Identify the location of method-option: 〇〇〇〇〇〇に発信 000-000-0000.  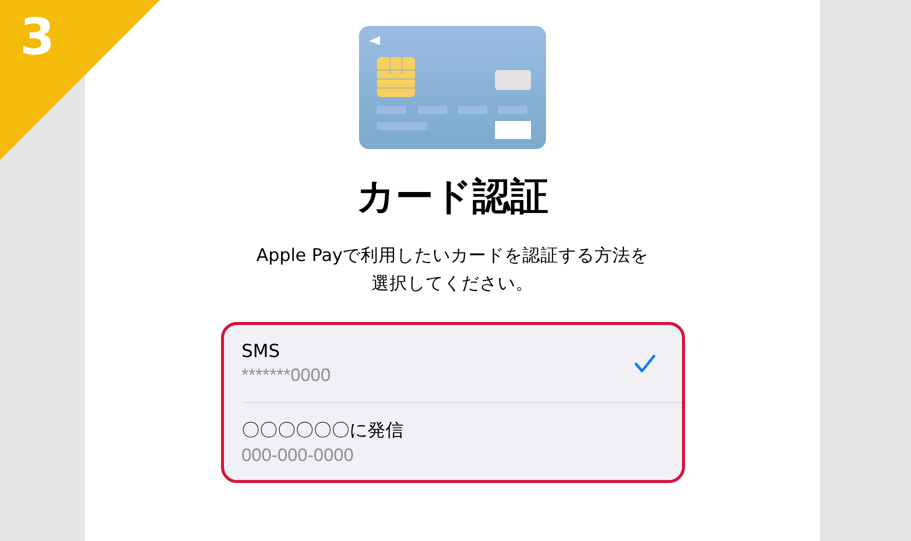
(453, 441).